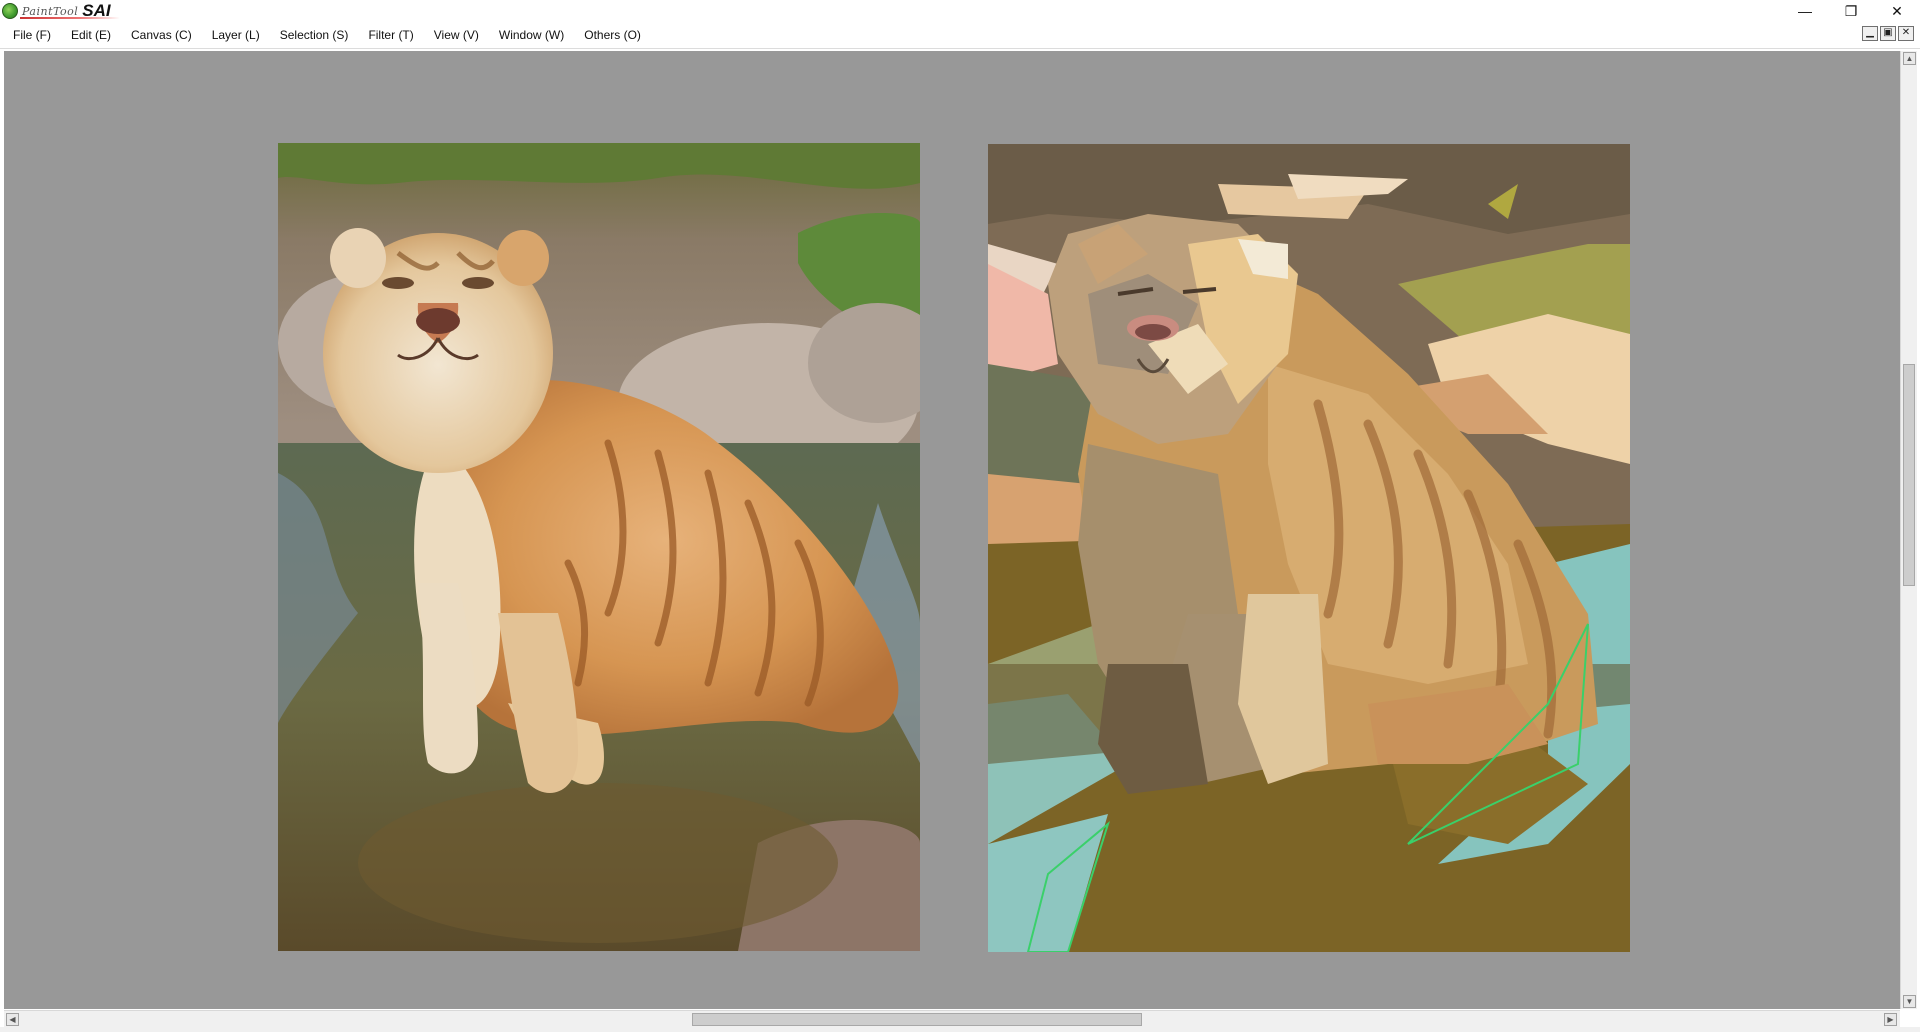 The height and width of the screenshot is (1032, 1920). Describe the element at coordinates (236, 35) in the screenshot. I see `menu-layer: Layer (L)` at that location.